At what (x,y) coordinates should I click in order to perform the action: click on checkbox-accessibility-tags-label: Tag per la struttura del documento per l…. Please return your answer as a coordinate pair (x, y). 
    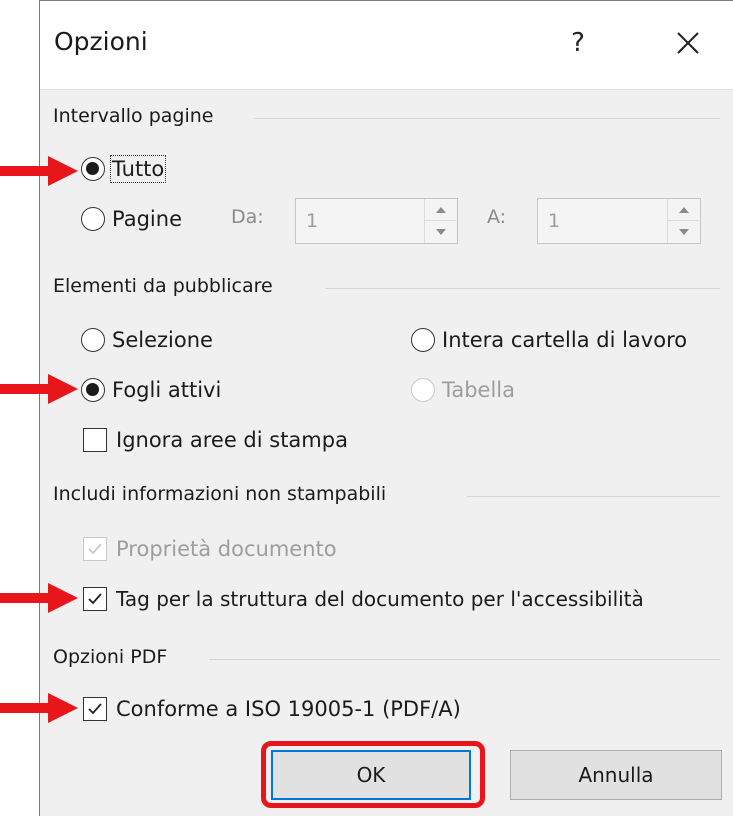
    Looking at the image, I should click on (380, 599).